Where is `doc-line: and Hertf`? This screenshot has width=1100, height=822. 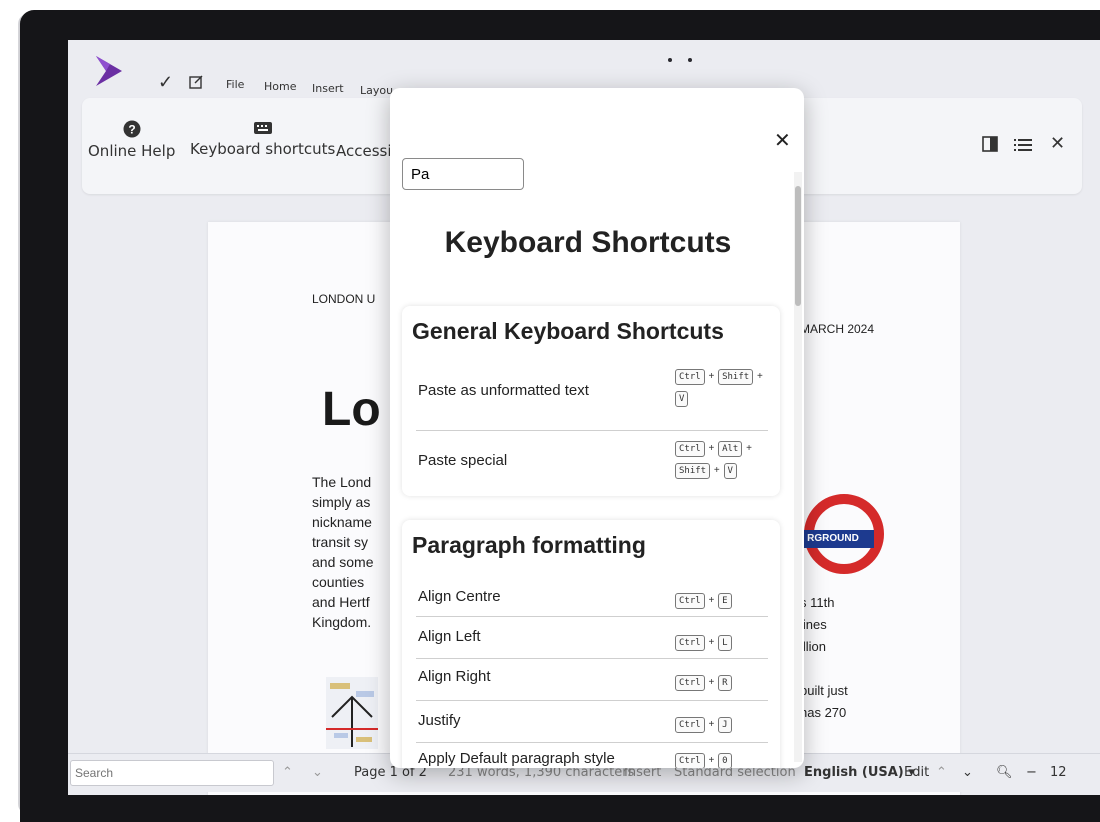 doc-line: and Hertf is located at coordinates (341, 602).